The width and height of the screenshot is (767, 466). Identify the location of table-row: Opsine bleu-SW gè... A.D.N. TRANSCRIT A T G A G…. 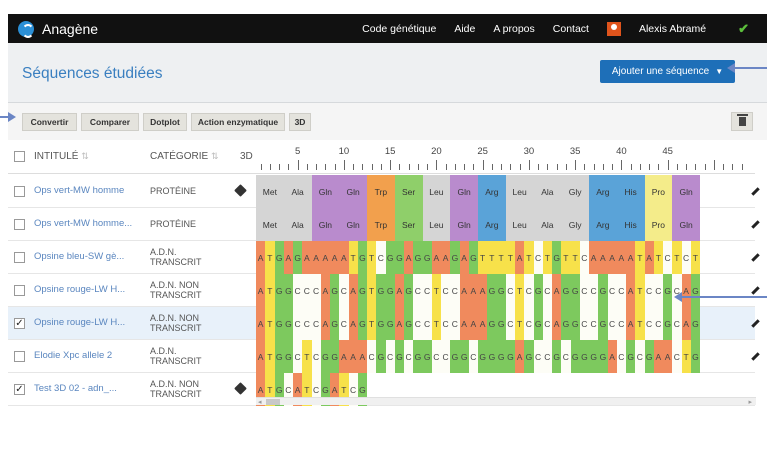
(384, 257).